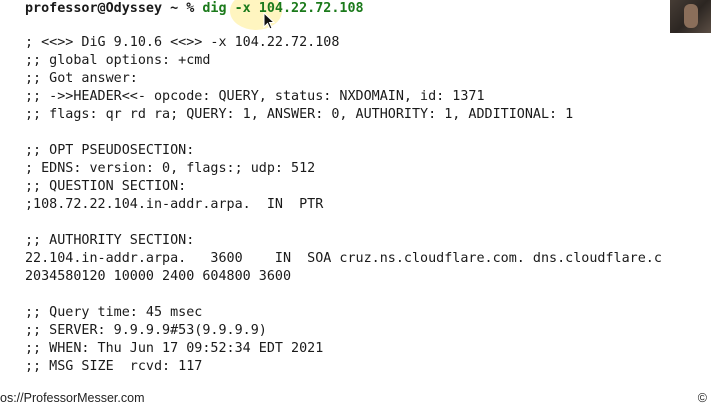  Describe the element at coordinates (110, 150) in the screenshot. I see `output-line: ;; OPT PSEUDOSECTION:` at that location.